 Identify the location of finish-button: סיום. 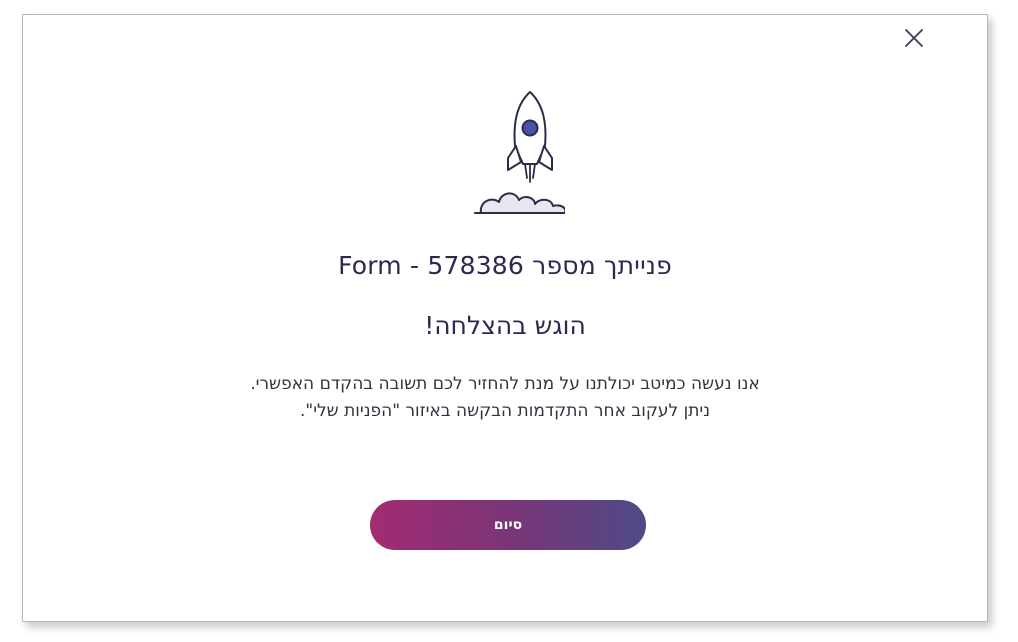
(508, 525).